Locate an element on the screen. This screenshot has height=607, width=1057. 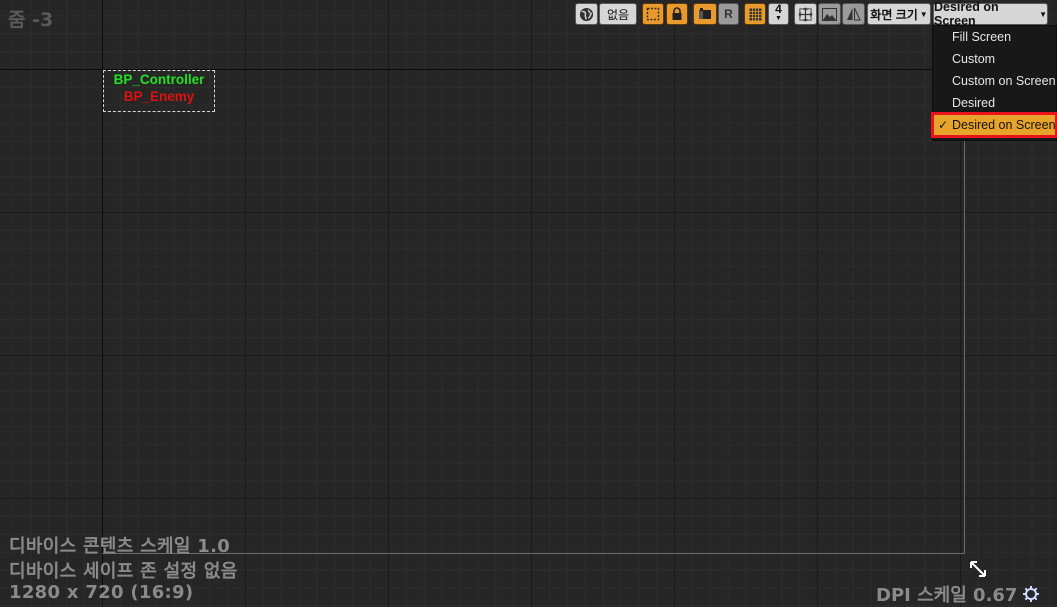
rotate-snap-button: R is located at coordinates (728, 14).